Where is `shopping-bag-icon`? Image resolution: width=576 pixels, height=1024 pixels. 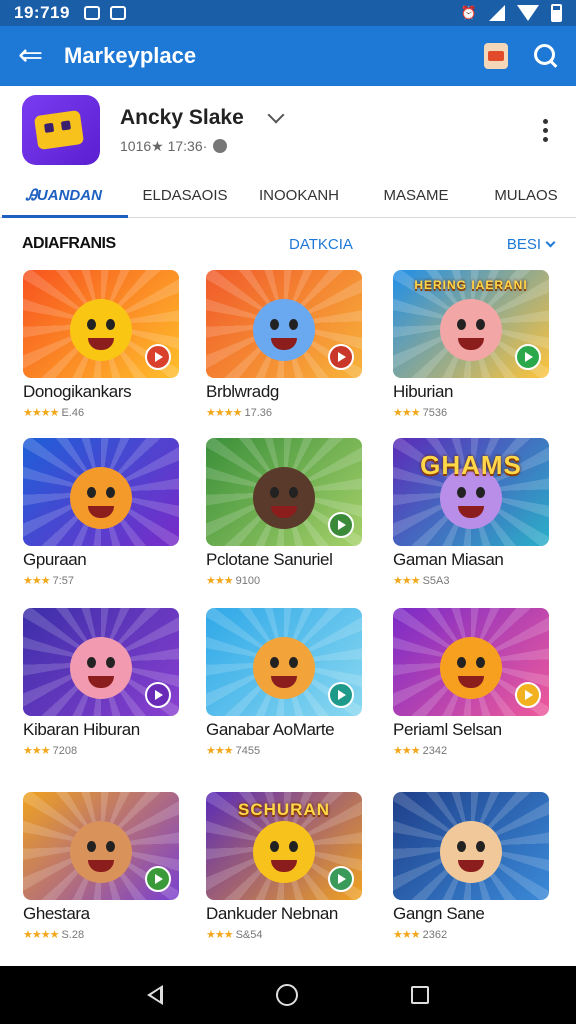 shopping-bag-icon is located at coordinates (496, 56).